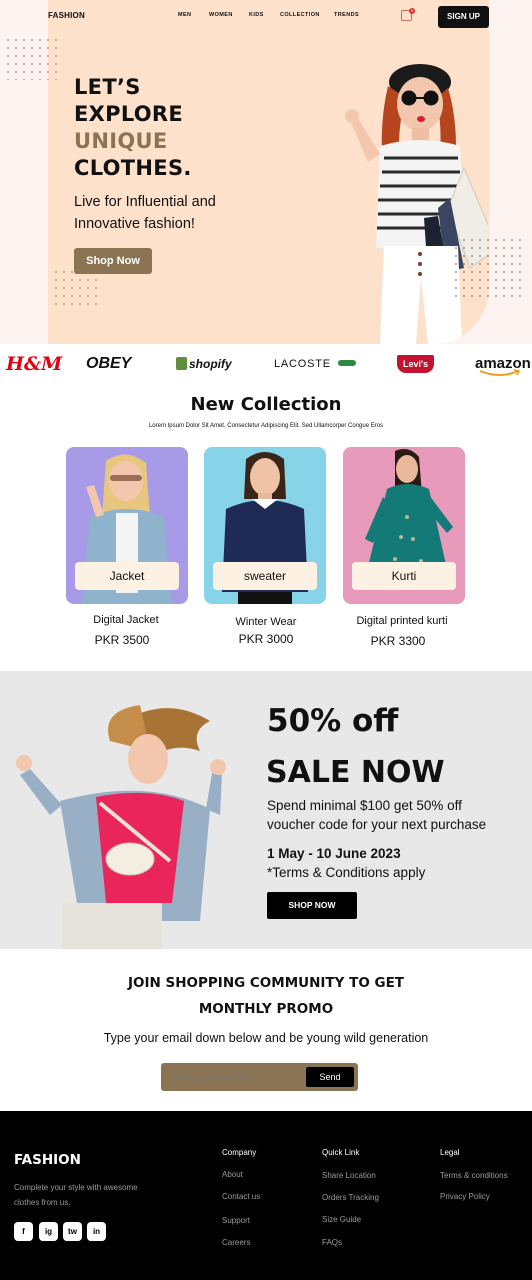  Describe the element at coordinates (234, 1077) in the screenshot. I see `email-input` at that location.